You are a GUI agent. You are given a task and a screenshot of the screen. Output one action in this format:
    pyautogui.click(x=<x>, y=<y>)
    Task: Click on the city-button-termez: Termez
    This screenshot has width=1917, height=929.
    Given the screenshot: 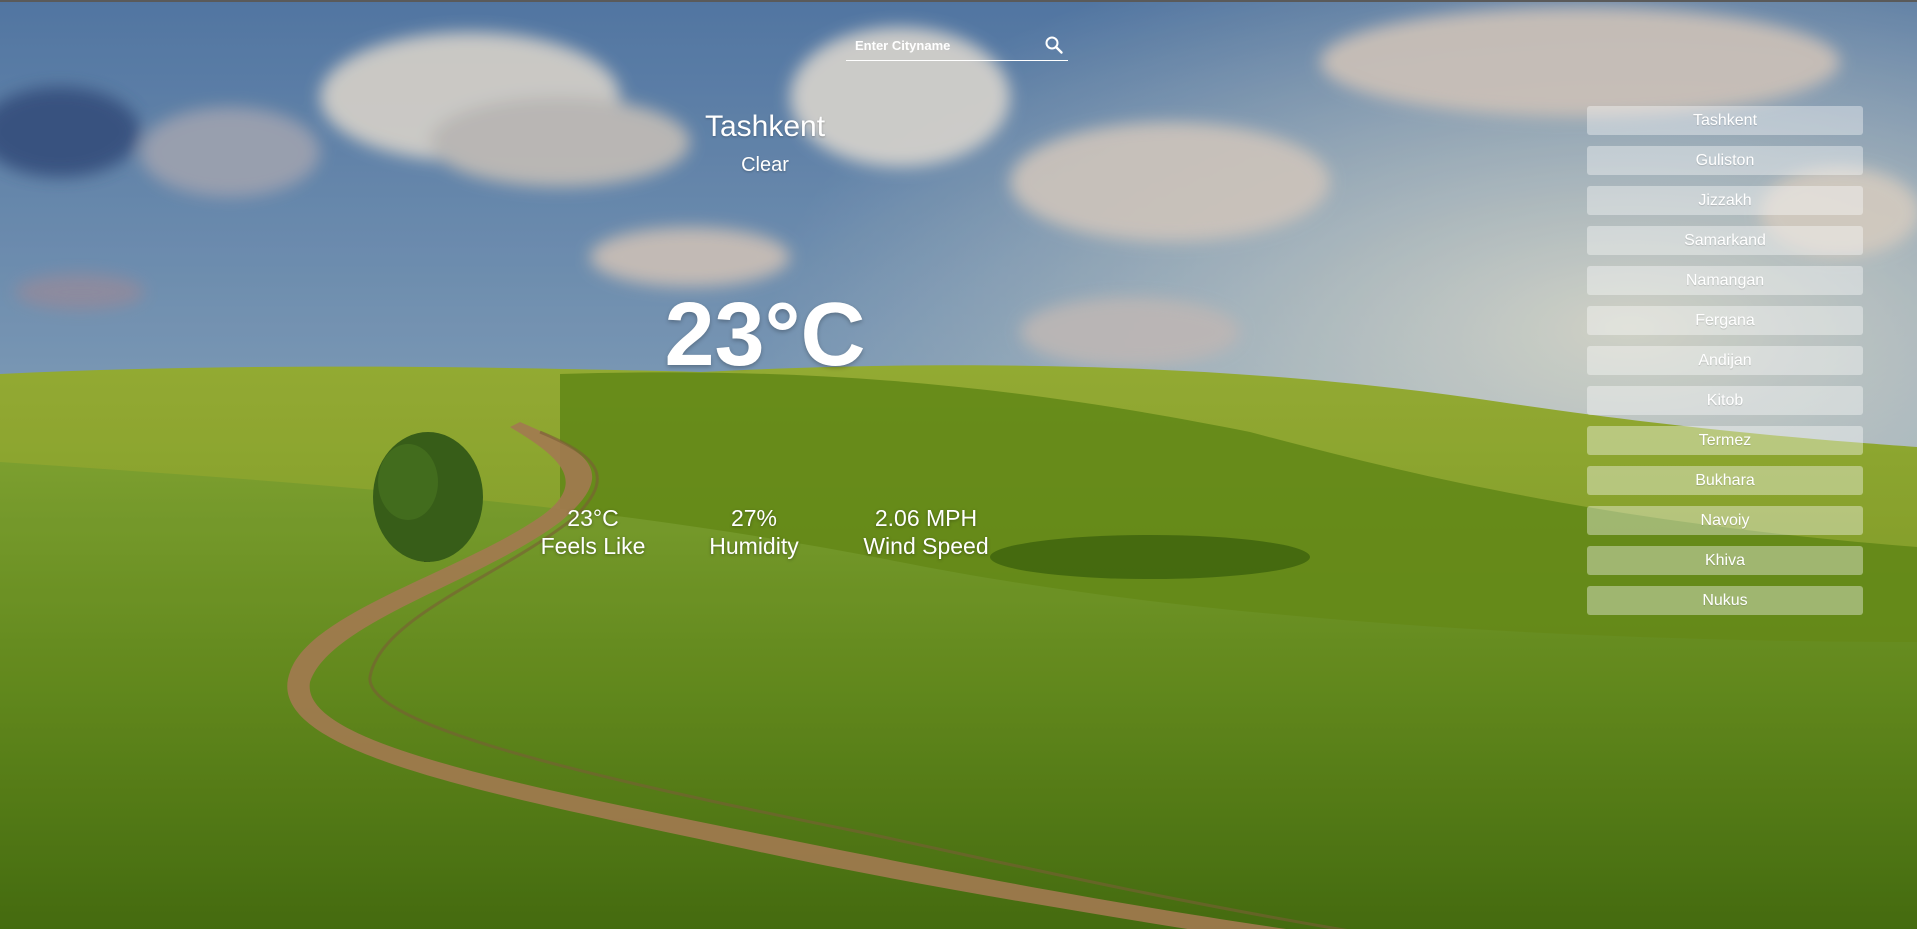 What is the action you would take?
    pyautogui.click(x=1725, y=440)
    